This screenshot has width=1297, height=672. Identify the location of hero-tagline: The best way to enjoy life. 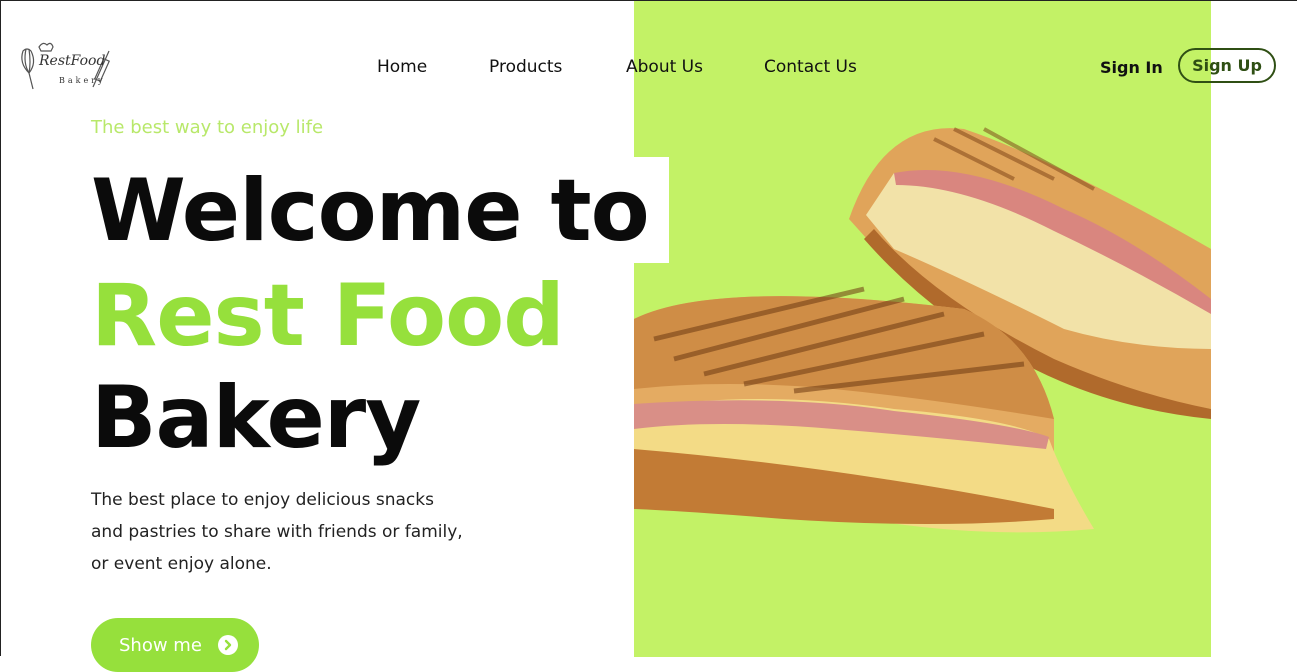
(207, 127).